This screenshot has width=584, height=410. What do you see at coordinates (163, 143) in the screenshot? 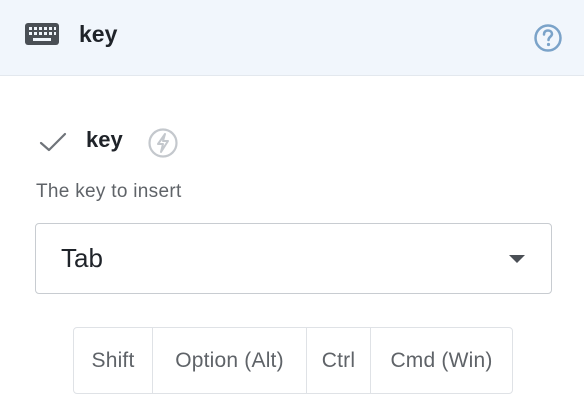
I see `lightning-bolt-icon` at bounding box center [163, 143].